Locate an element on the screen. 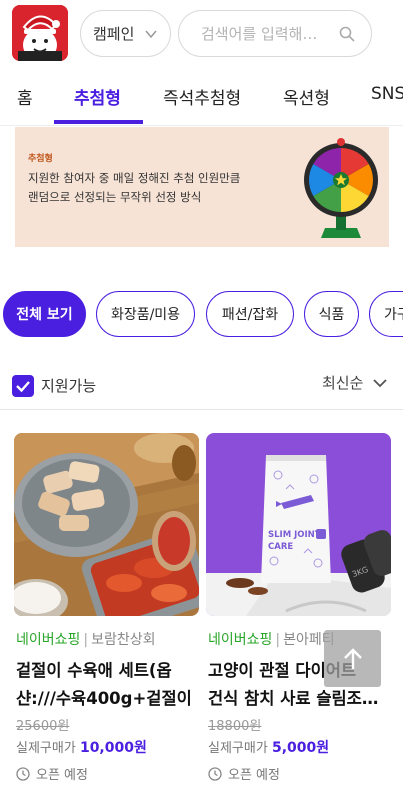 The width and height of the screenshot is (403, 790). category-chip-fashion: 패션/잡화 is located at coordinates (250, 314).